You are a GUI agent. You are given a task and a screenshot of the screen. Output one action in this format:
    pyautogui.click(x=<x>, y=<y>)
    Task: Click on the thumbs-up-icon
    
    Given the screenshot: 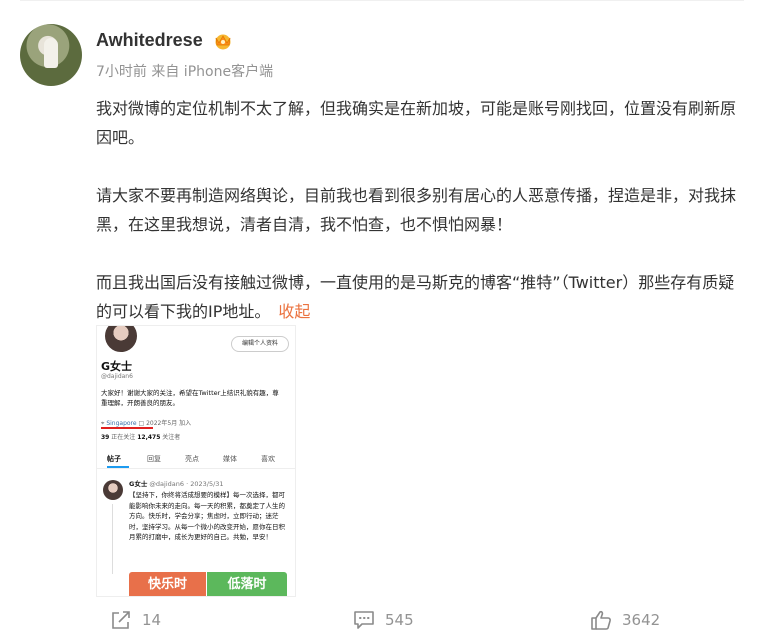 What is the action you would take?
    pyautogui.click(x=601, y=620)
    